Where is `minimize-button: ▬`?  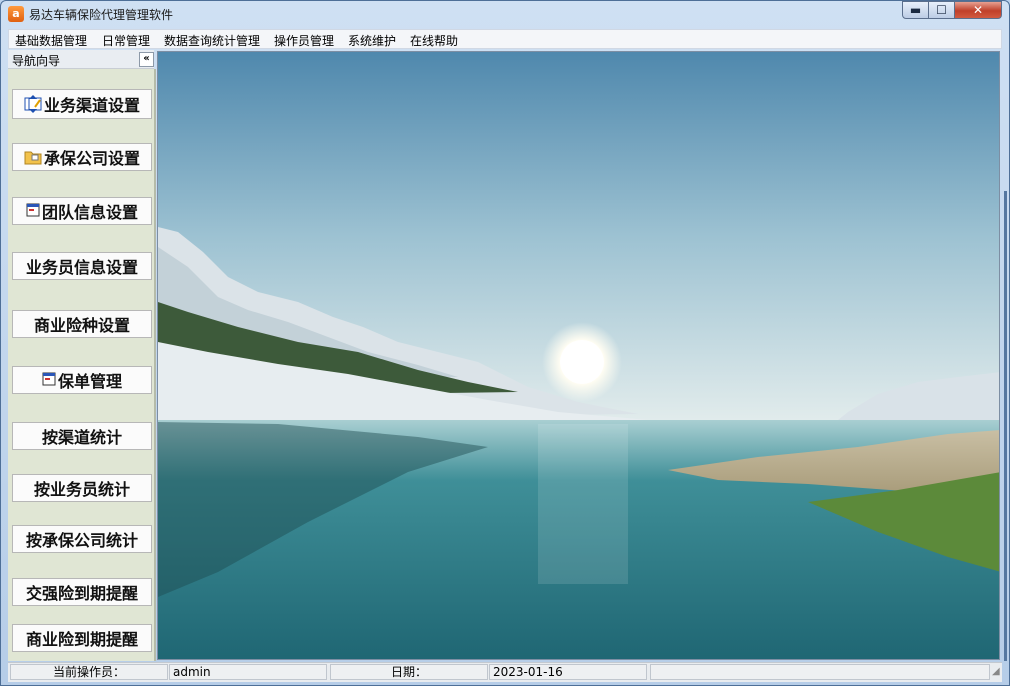 minimize-button: ▬ is located at coordinates (915, 10).